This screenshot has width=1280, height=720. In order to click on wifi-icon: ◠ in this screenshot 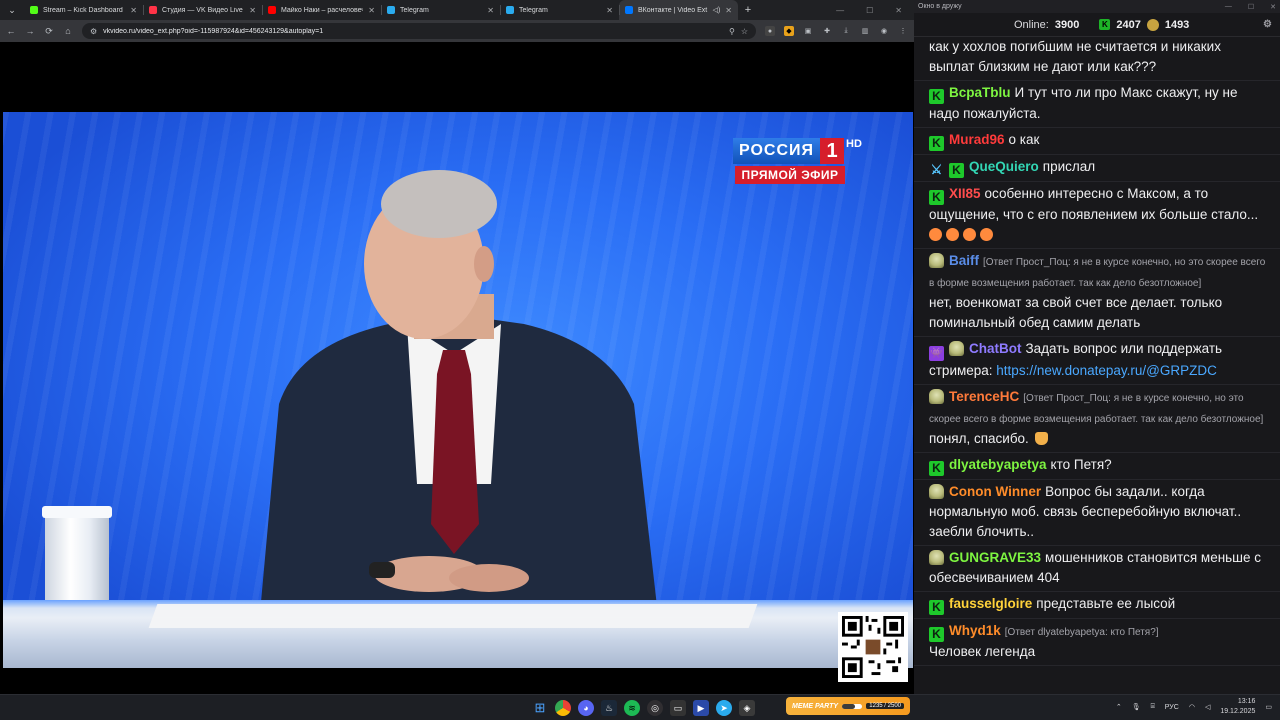, I will do `click(1192, 707)`.